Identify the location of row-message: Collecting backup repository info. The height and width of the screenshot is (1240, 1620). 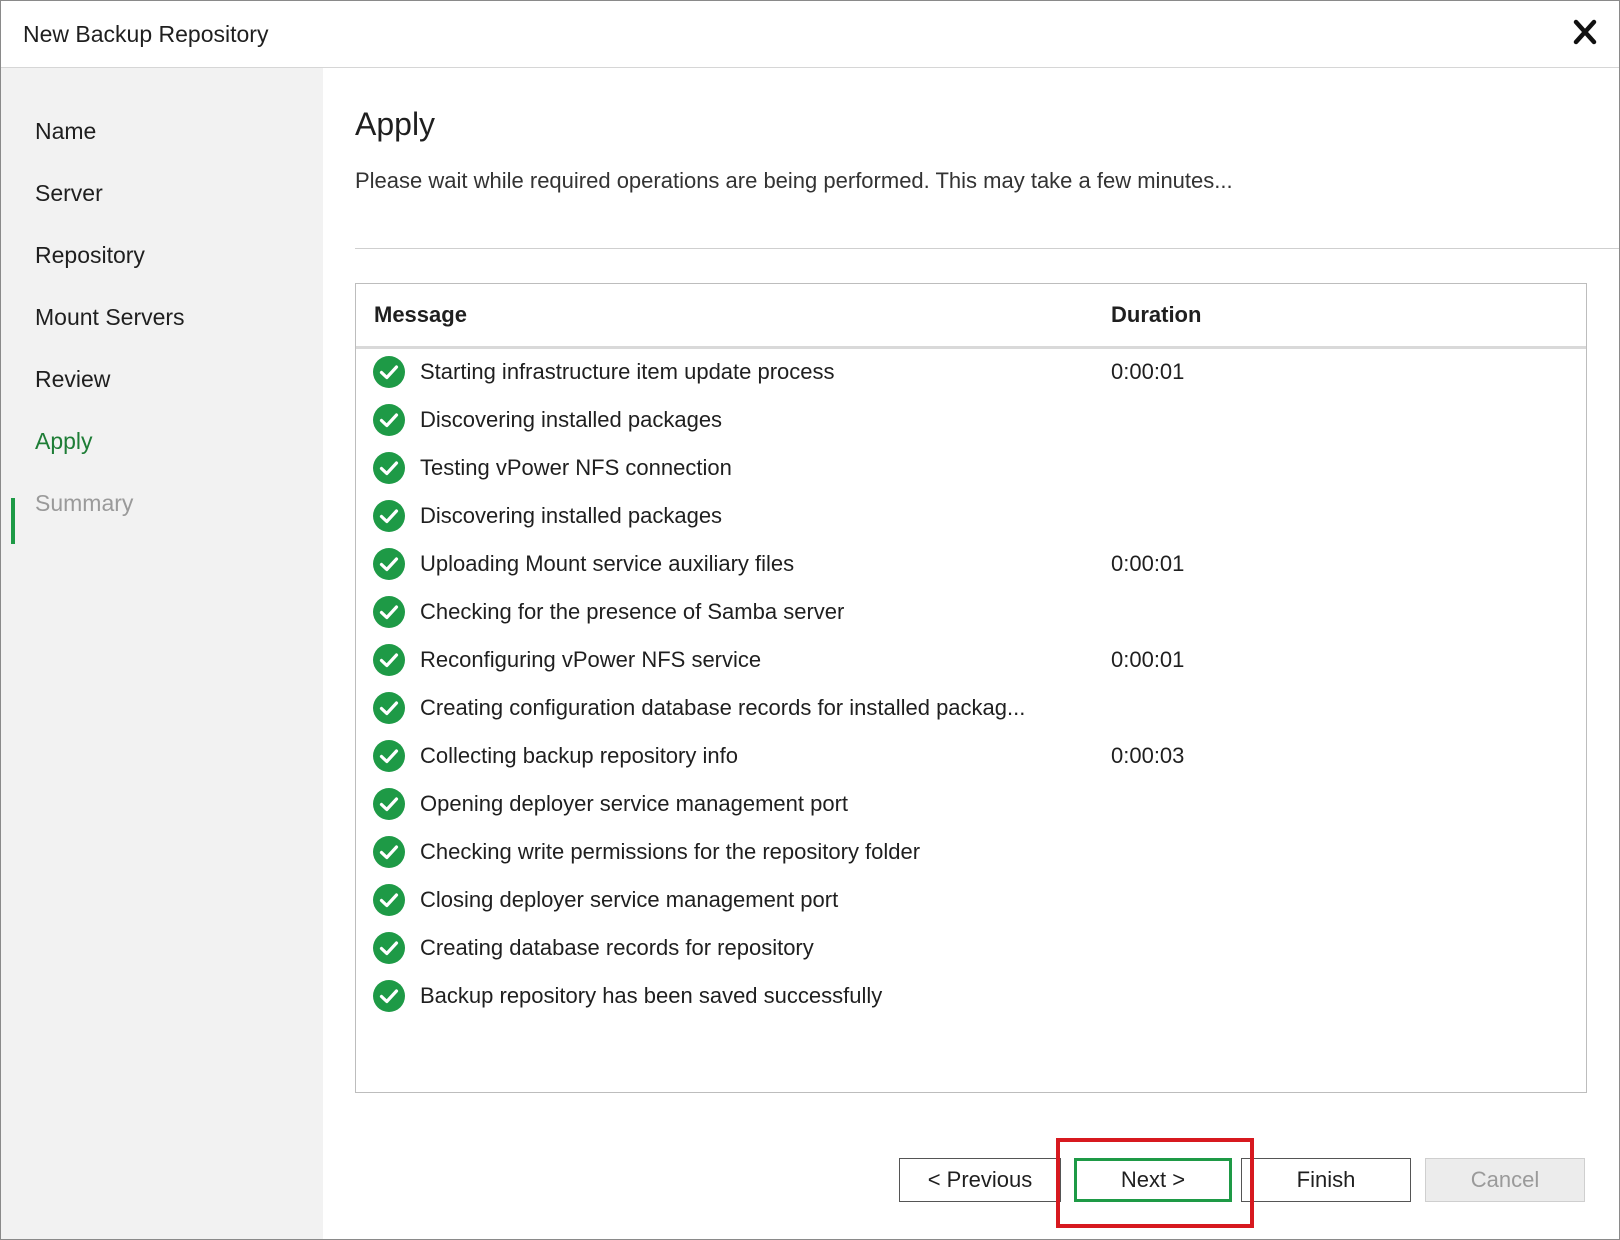
(579, 755).